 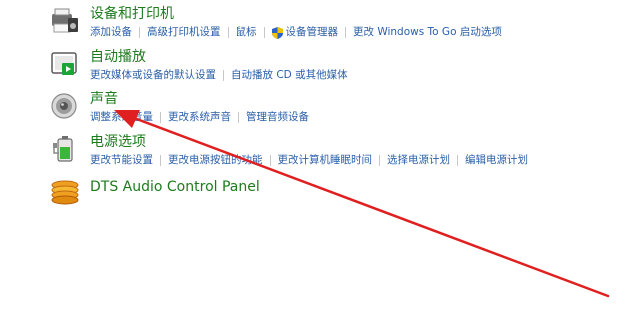 I want to click on category-links: 更改节能设置 更改电源按钮的功能 更改计算机睡眠时间 选择电源计划 编辑电源计划, so click(x=309, y=160).